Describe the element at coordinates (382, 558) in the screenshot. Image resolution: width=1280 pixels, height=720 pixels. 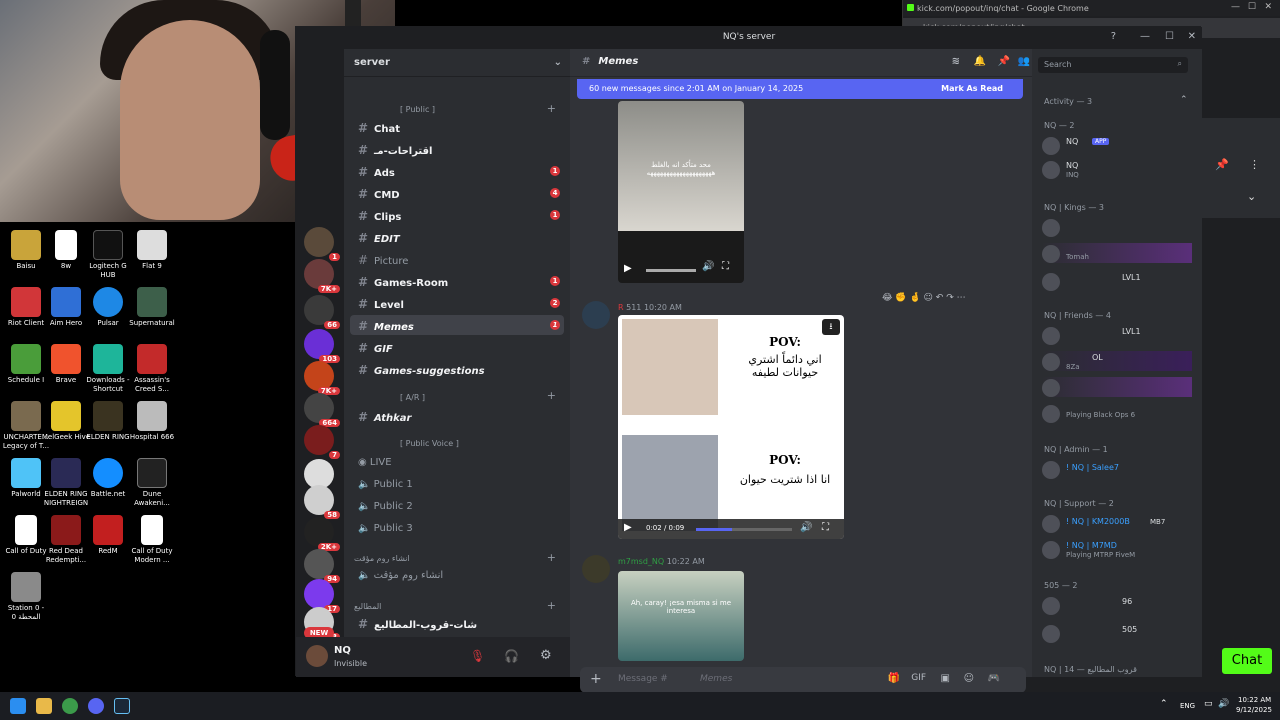
I see `category-create-room: انشاء روم مؤقت` at that location.